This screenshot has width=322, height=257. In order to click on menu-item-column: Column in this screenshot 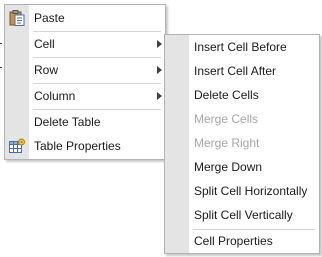, I will do `click(85, 96)`.